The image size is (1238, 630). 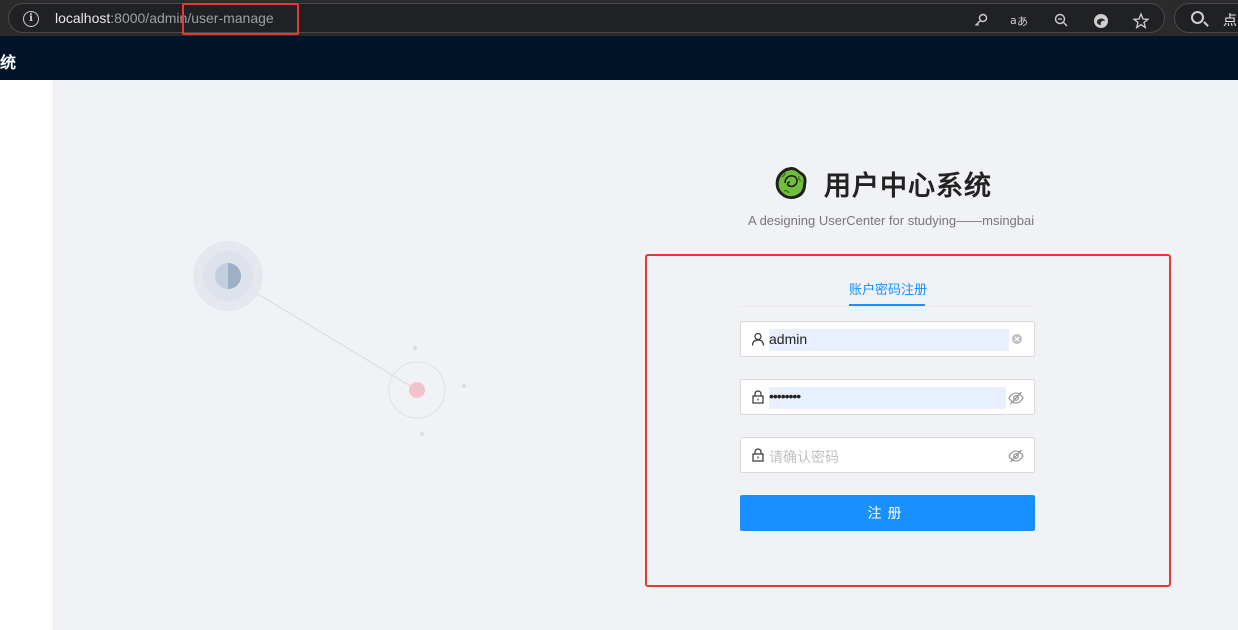 I want to click on brand: 用户中心系统, so click(x=882, y=183).